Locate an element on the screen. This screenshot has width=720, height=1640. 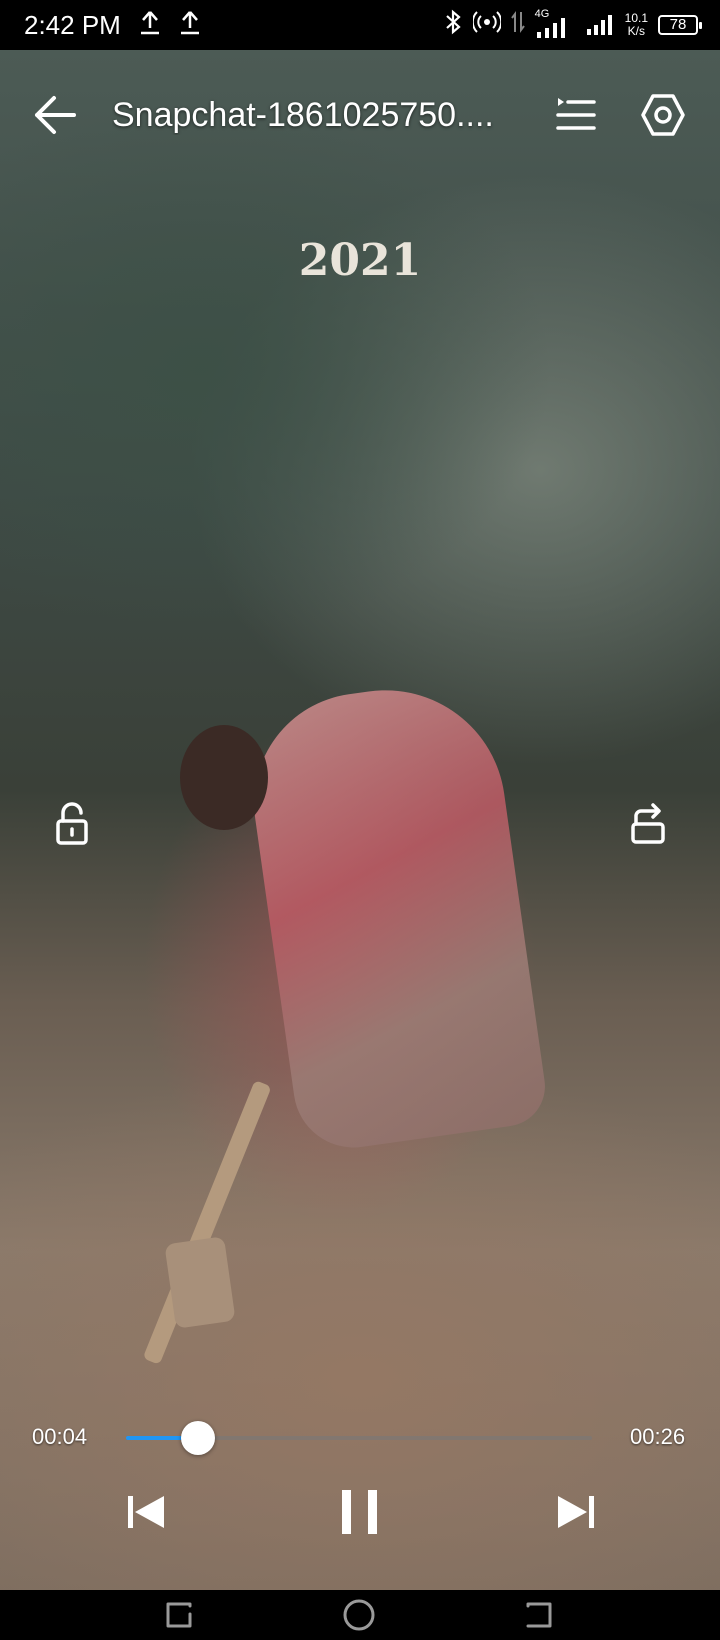
total-time: 00:26 is located at coordinates (658, 1436).